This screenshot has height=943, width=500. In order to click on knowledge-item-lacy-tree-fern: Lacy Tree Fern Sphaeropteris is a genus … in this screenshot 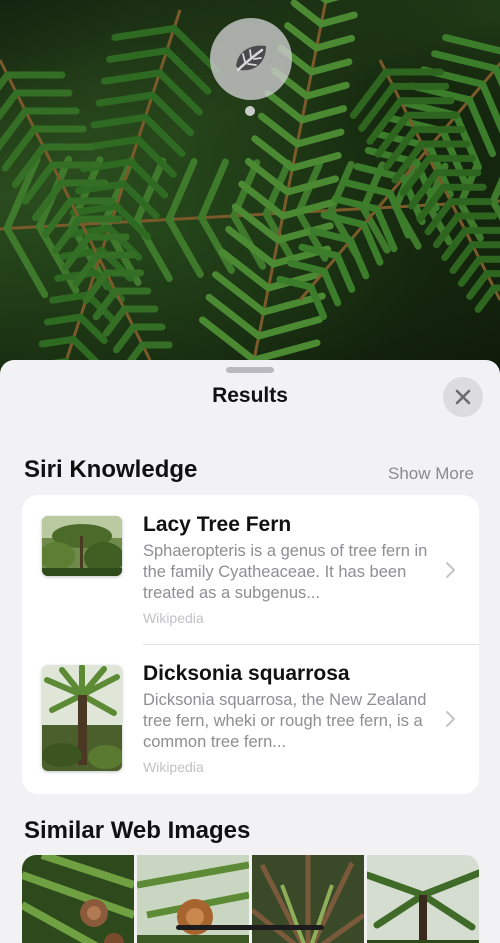, I will do `click(250, 570)`.